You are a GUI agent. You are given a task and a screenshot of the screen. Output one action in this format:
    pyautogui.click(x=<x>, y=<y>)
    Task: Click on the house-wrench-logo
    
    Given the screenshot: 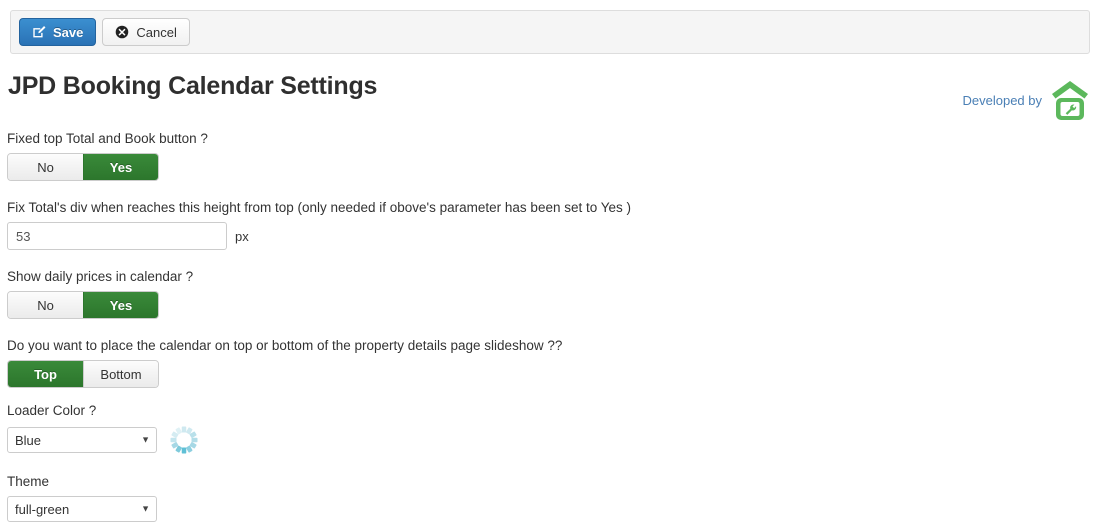 What is the action you would take?
    pyautogui.click(x=1070, y=100)
    